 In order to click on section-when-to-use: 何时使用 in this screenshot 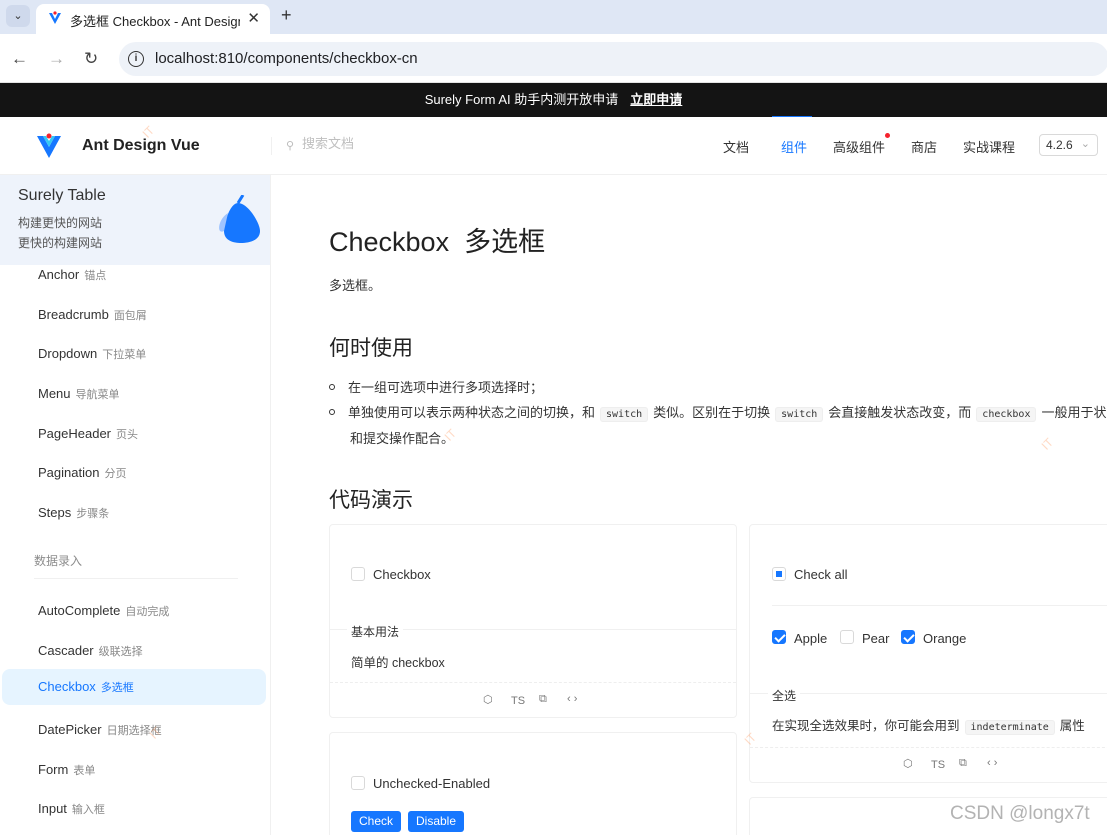, I will do `click(371, 348)`.